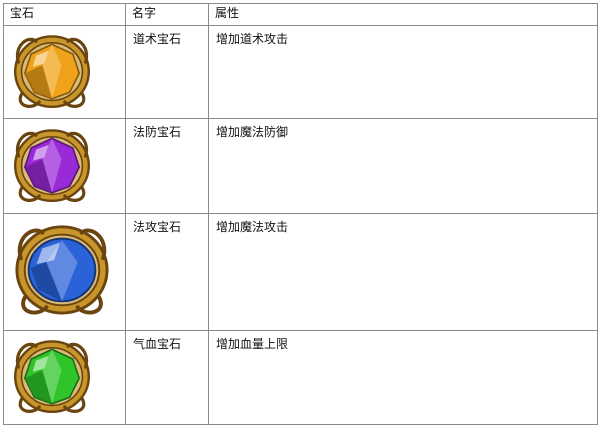 The image size is (600, 425). Describe the element at coordinates (403, 377) in the screenshot. I see `gem-attribute: 增加血量上限` at that location.